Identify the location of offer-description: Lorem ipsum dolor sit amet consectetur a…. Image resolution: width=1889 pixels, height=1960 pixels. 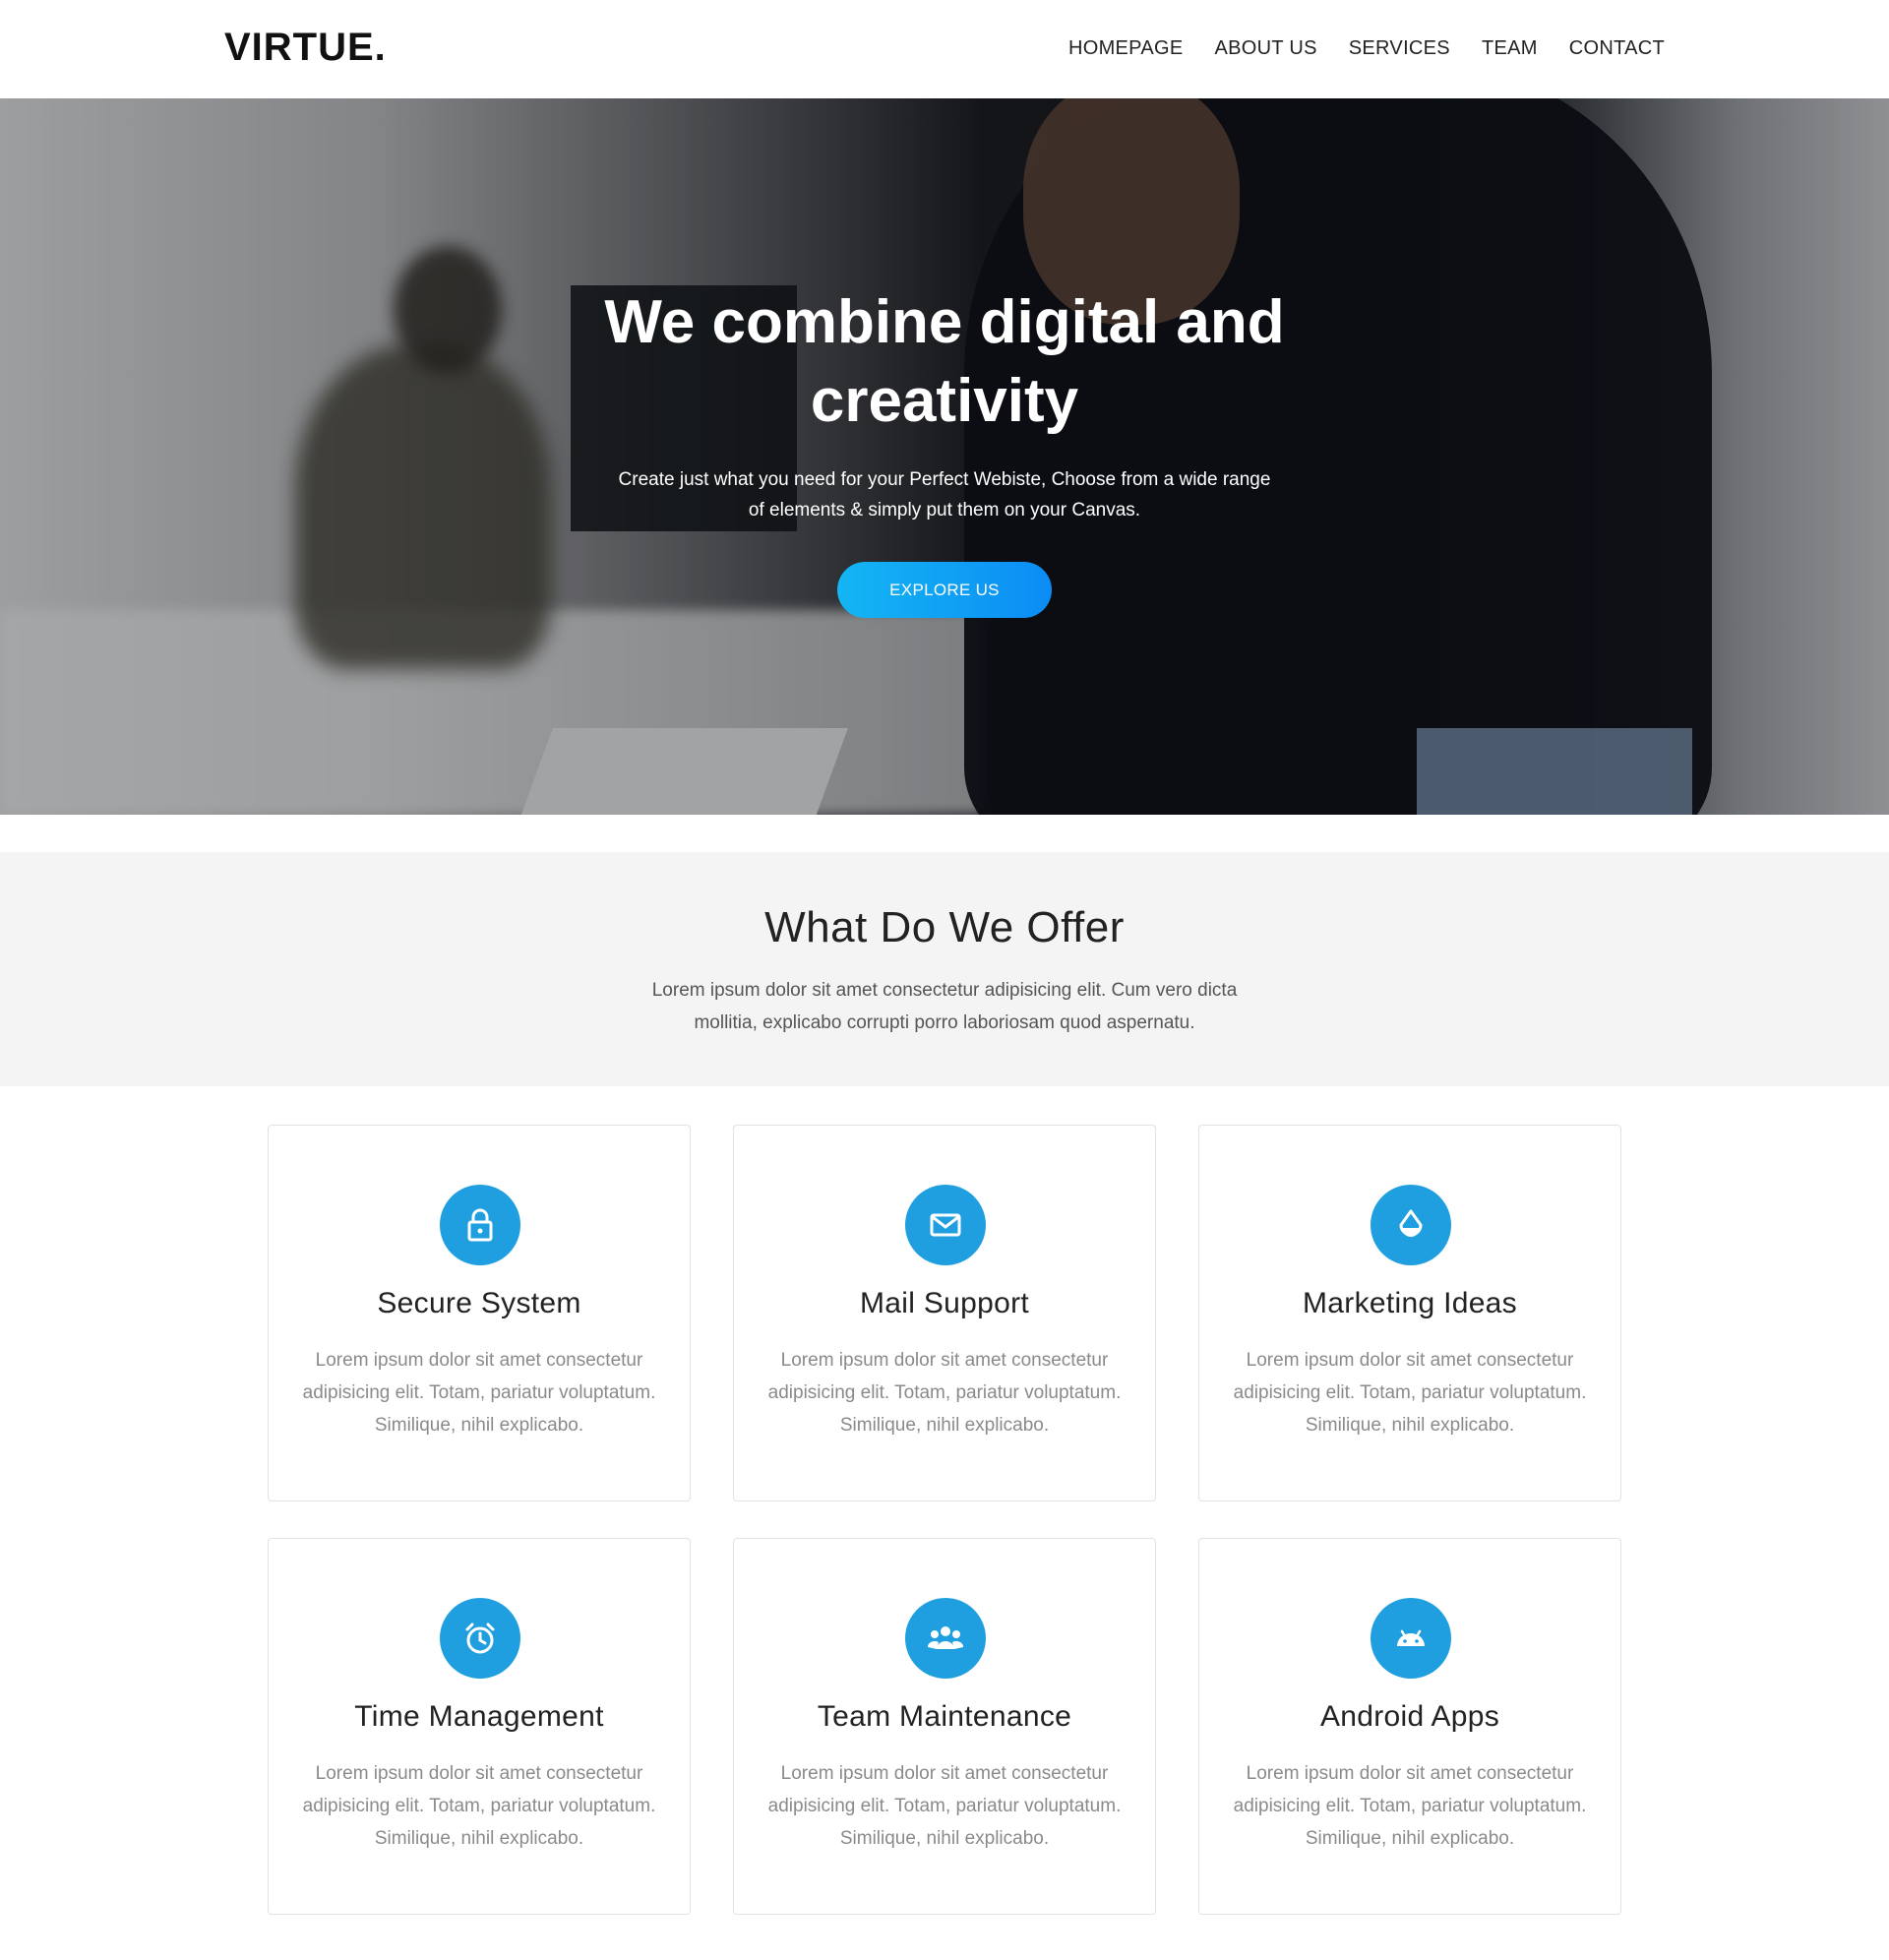
(945, 1006).